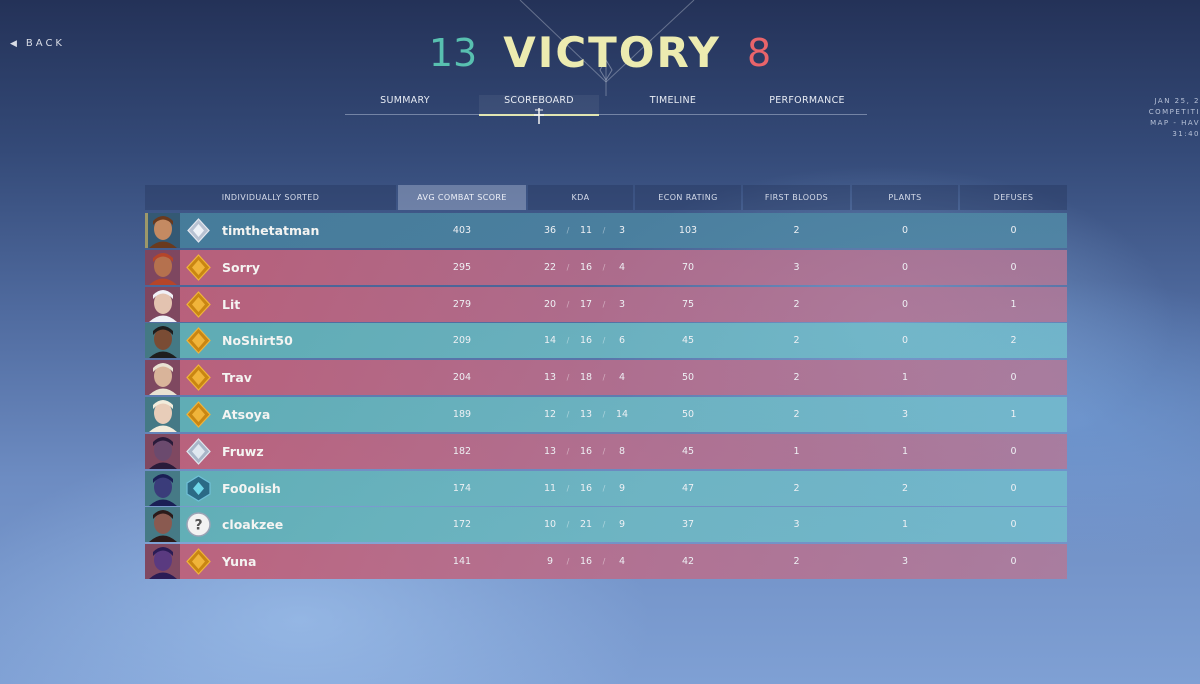 The height and width of the screenshot is (684, 1200). Describe the element at coordinates (462, 267) in the screenshot. I see `acs-value: 295` at that location.